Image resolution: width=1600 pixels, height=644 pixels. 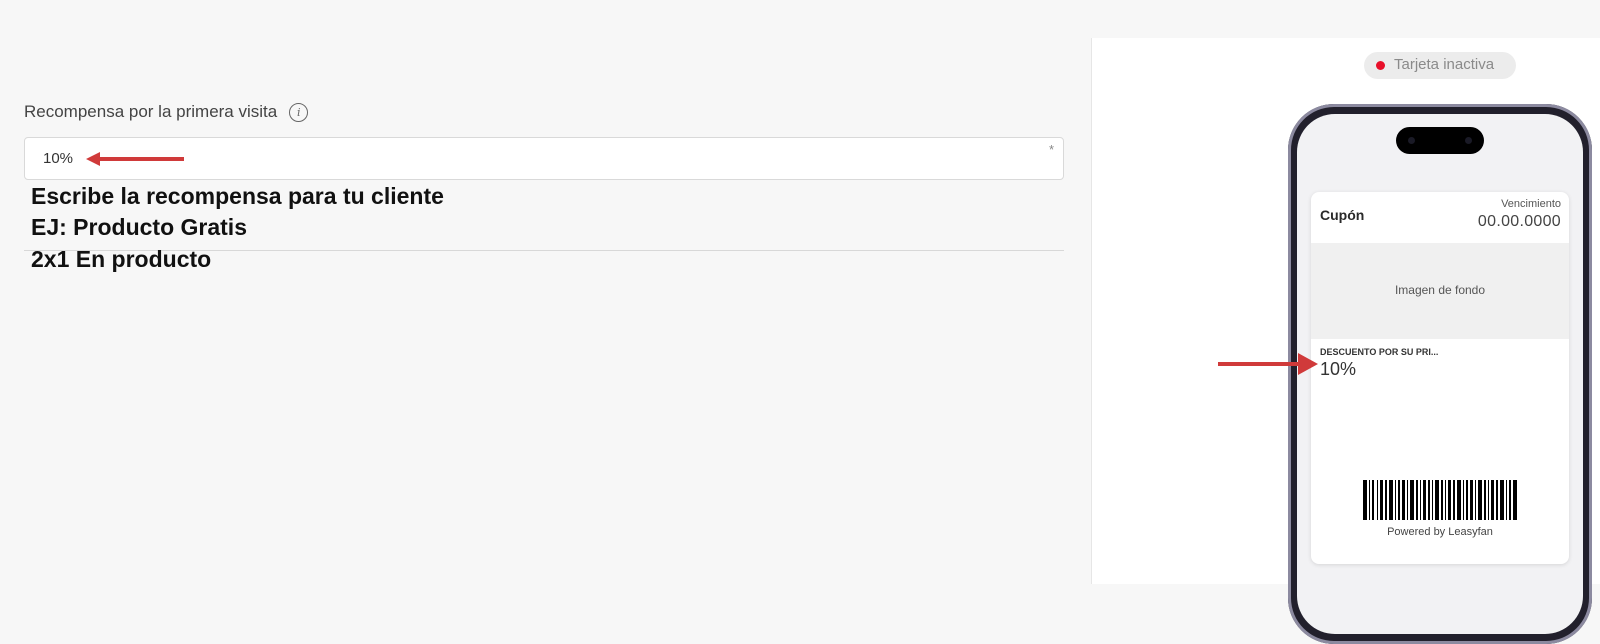 What do you see at coordinates (1380, 65) in the screenshot?
I see `status-dot-icon` at bounding box center [1380, 65].